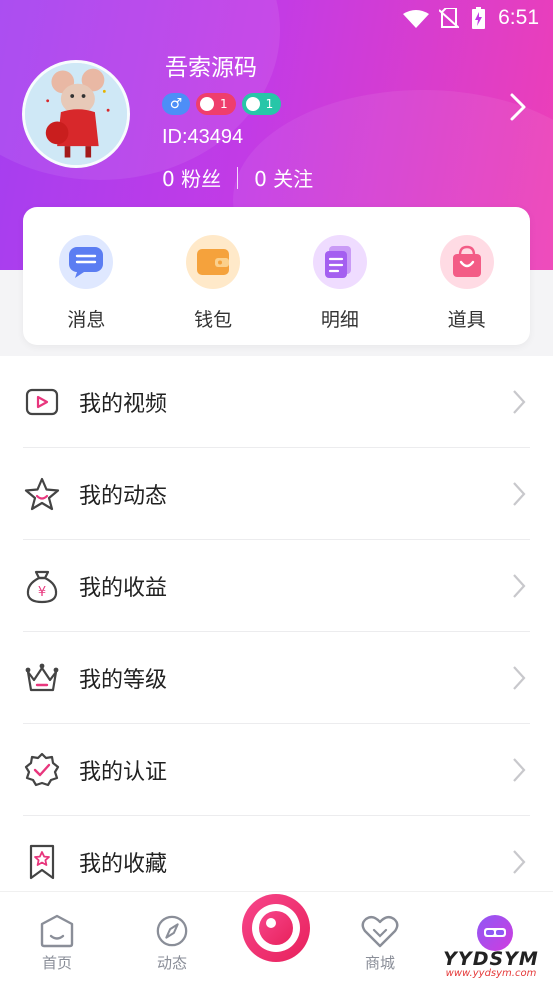  I want to click on following-count: 0 关注, so click(283, 177).